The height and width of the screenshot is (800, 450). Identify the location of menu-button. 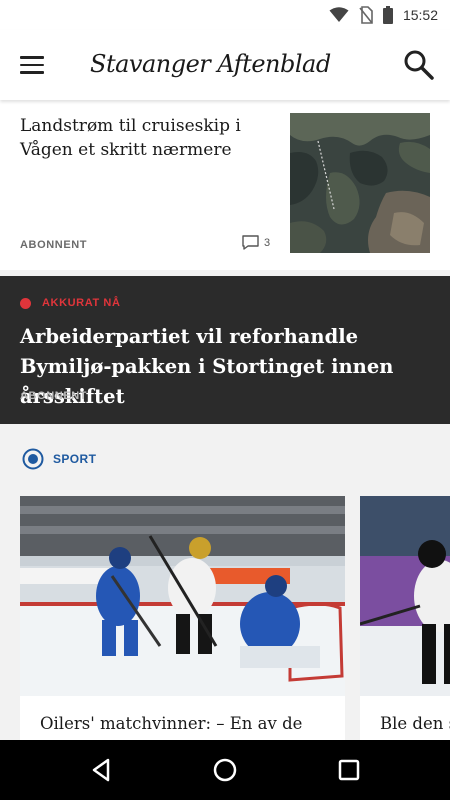
(35, 65).